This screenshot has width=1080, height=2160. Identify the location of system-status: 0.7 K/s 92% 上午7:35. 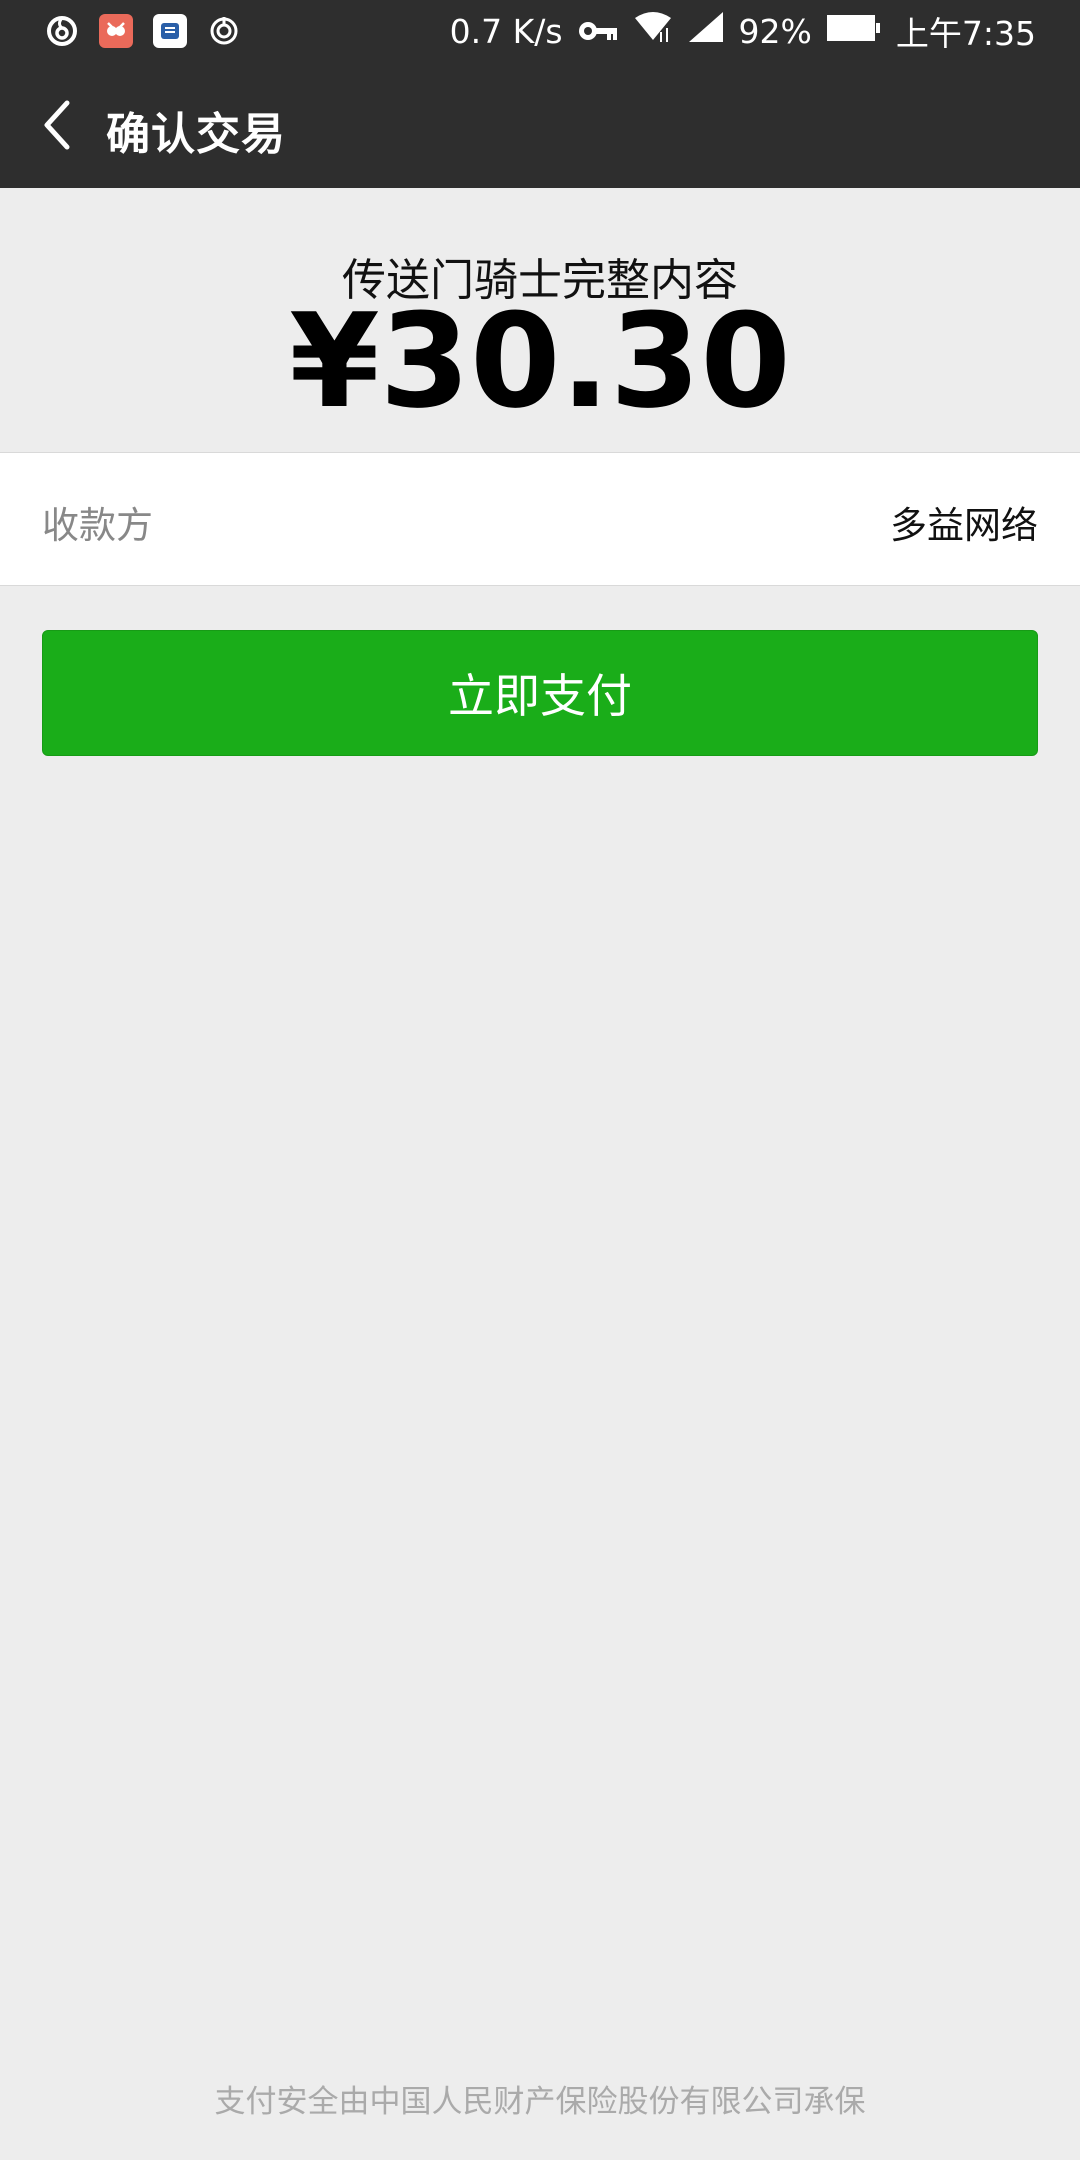
(742, 32).